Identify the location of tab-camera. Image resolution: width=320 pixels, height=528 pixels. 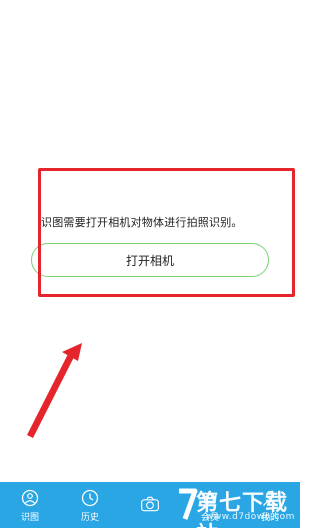
(150, 505).